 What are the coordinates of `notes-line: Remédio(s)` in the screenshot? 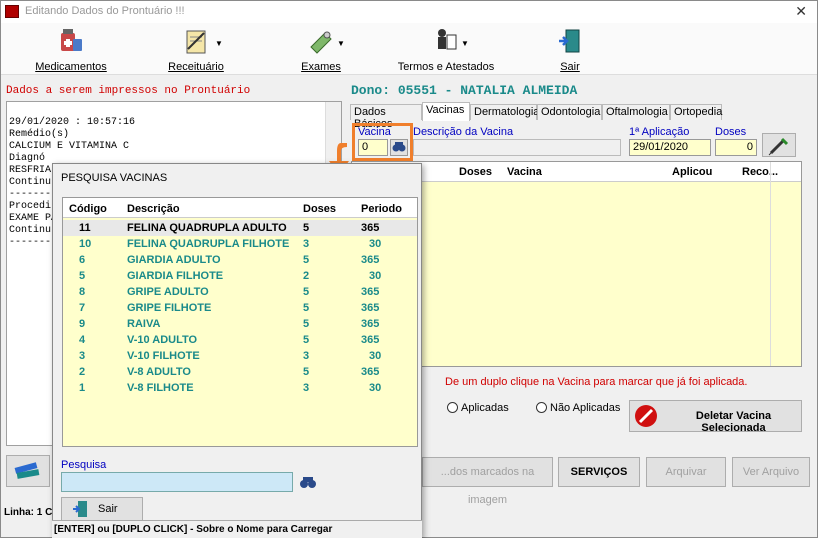 It's located at (39, 134).